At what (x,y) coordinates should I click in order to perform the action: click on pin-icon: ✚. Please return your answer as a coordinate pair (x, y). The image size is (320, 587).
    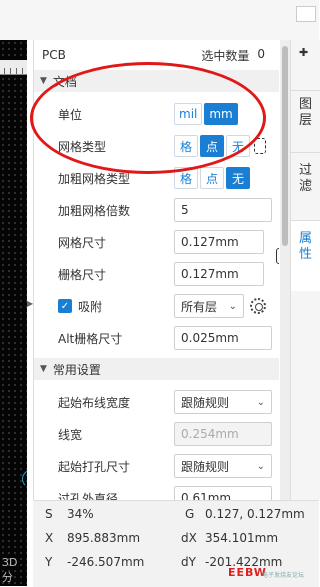
    Looking at the image, I should click on (303, 52).